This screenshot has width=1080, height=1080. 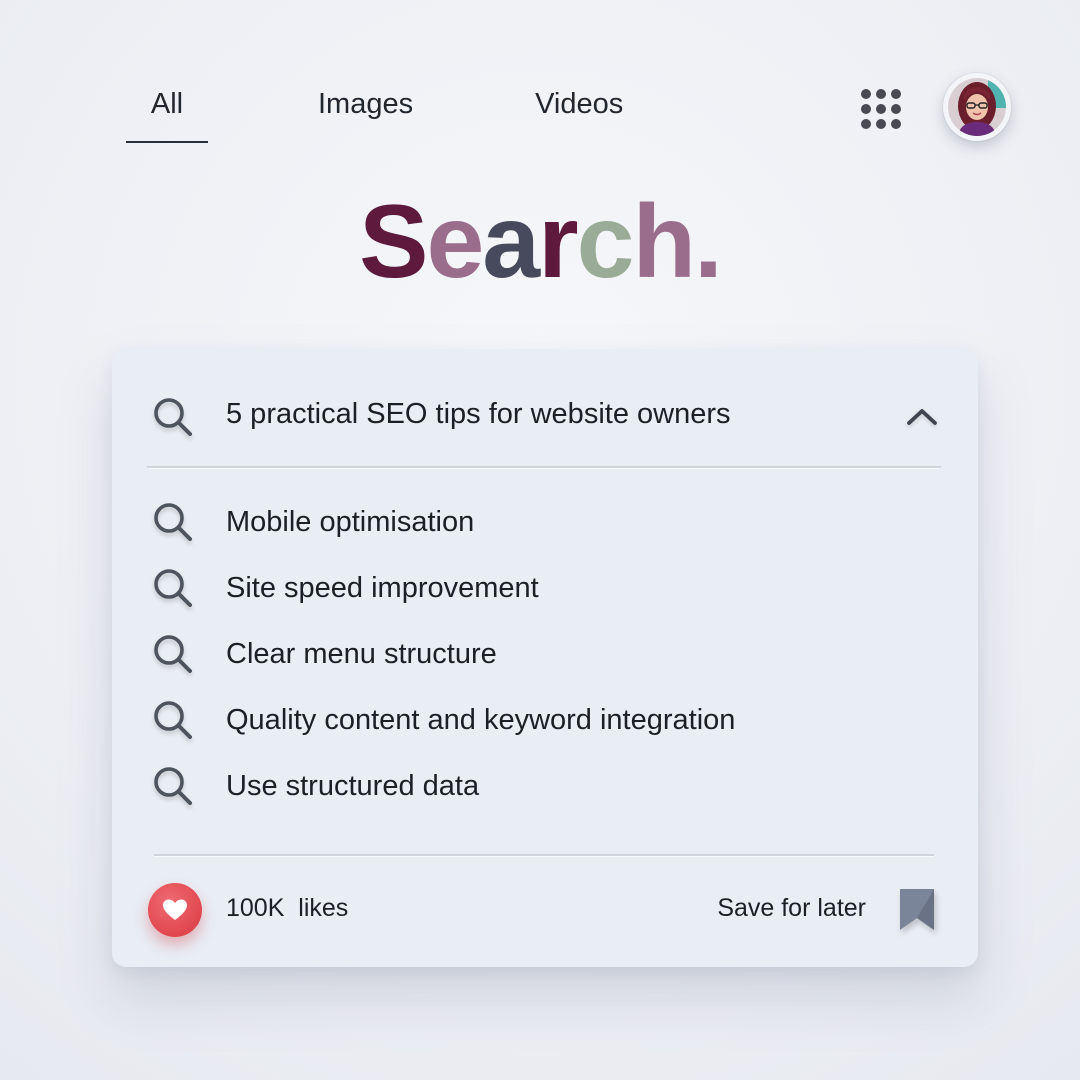 What do you see at coordinates (579, 115) in the screenshot?
I see `tab-videos: Videos` at bounding box center [579, 115].